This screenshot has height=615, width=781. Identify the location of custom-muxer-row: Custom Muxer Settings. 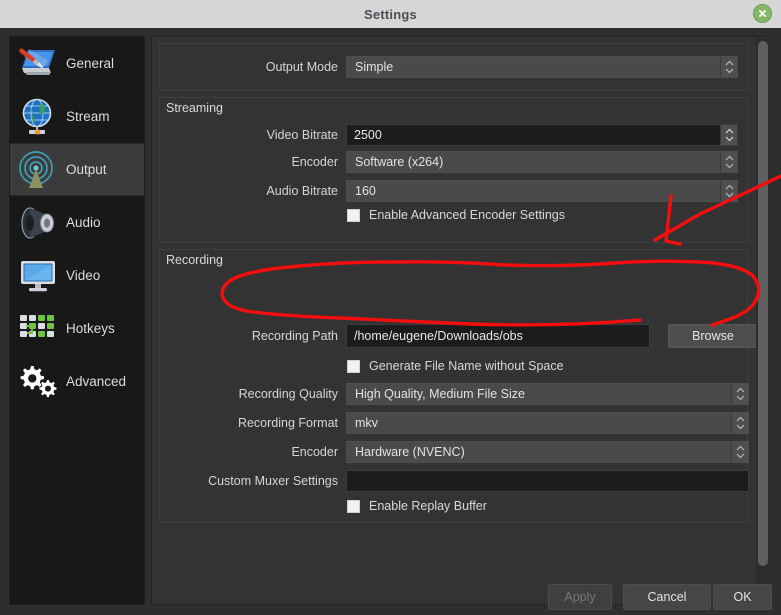
(454, 481).